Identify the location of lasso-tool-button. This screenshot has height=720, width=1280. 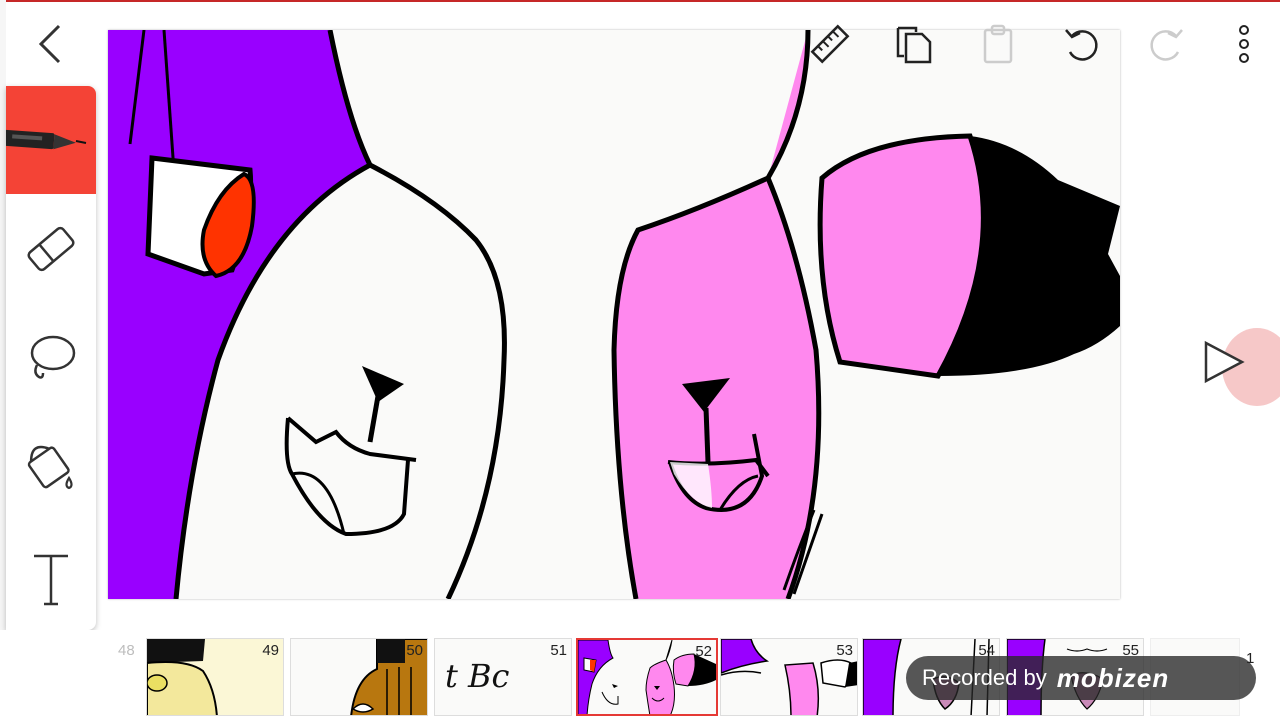
(51, 357).